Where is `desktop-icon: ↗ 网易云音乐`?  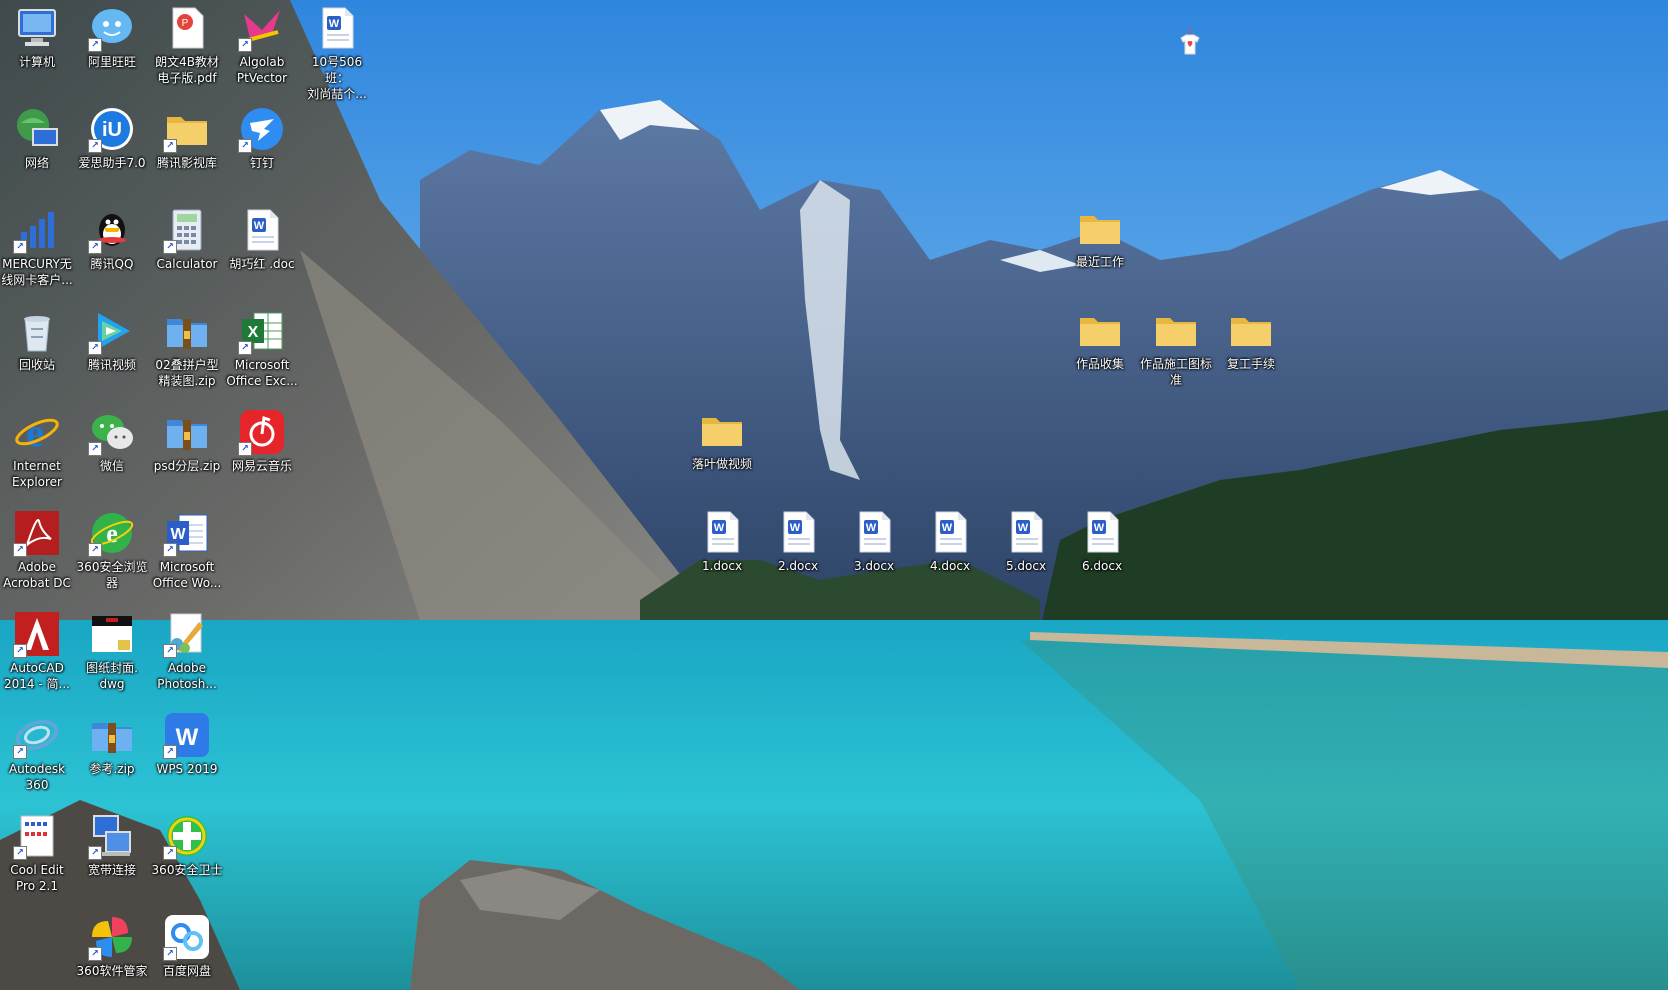 desktop-icon: ↗ 网易云音乐 is located at coordinates (262, 450).